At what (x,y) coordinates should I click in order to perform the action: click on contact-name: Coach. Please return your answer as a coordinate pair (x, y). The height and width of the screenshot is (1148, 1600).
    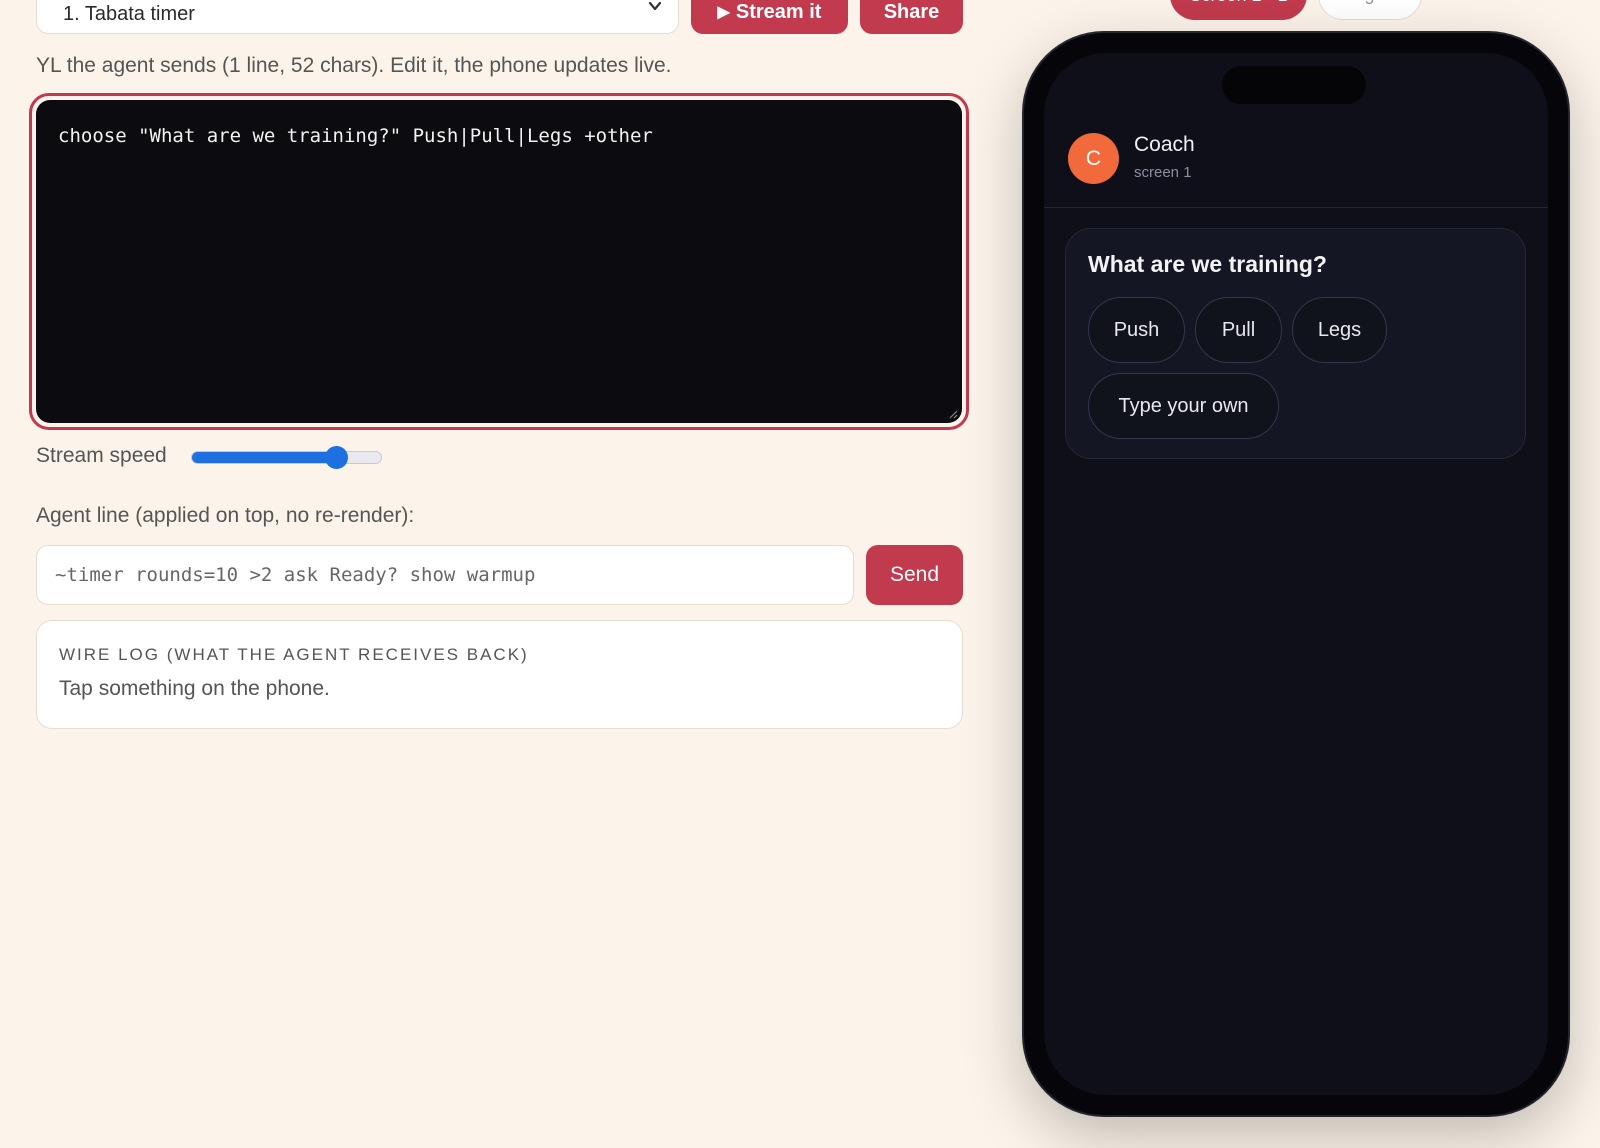
    Looking at the image, I should click on (1164, 144).